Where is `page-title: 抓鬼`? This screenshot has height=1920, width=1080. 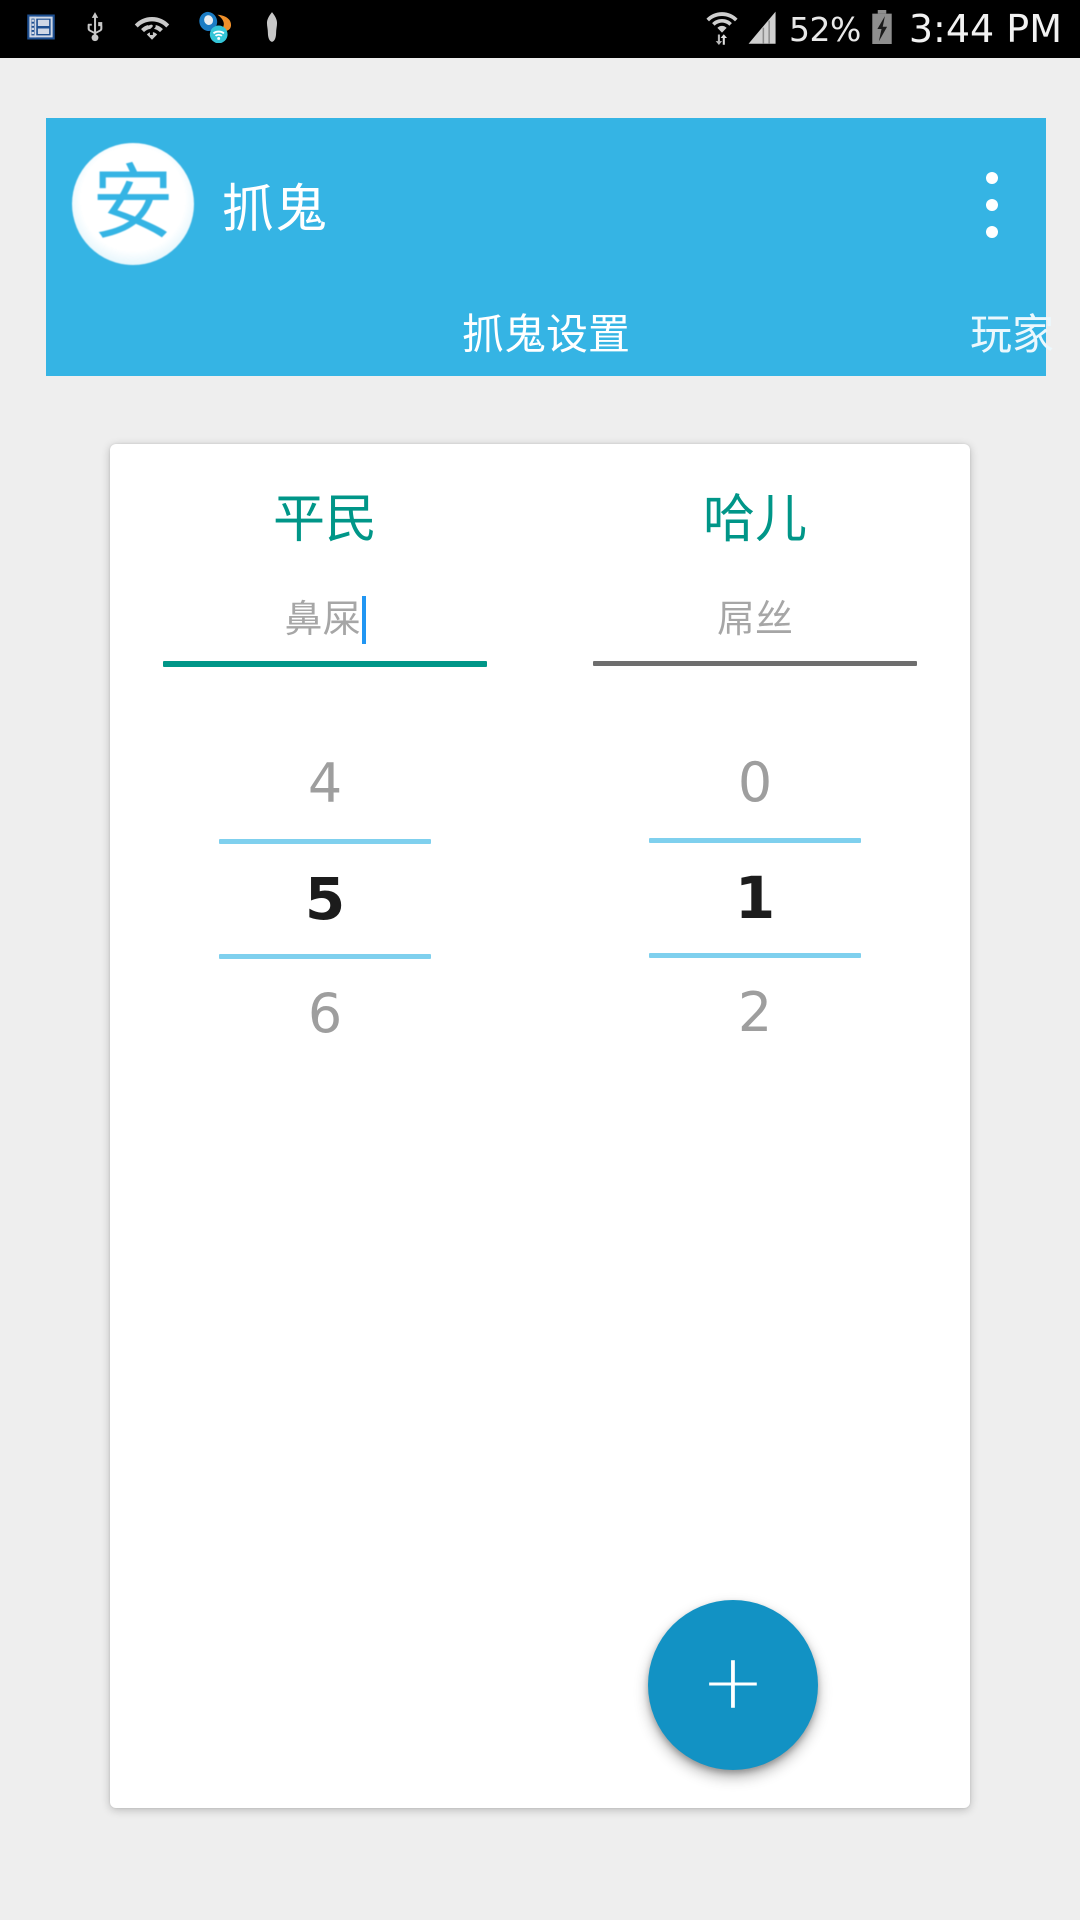 page-title: 抓鬼 is located at coordinates (275, 209).